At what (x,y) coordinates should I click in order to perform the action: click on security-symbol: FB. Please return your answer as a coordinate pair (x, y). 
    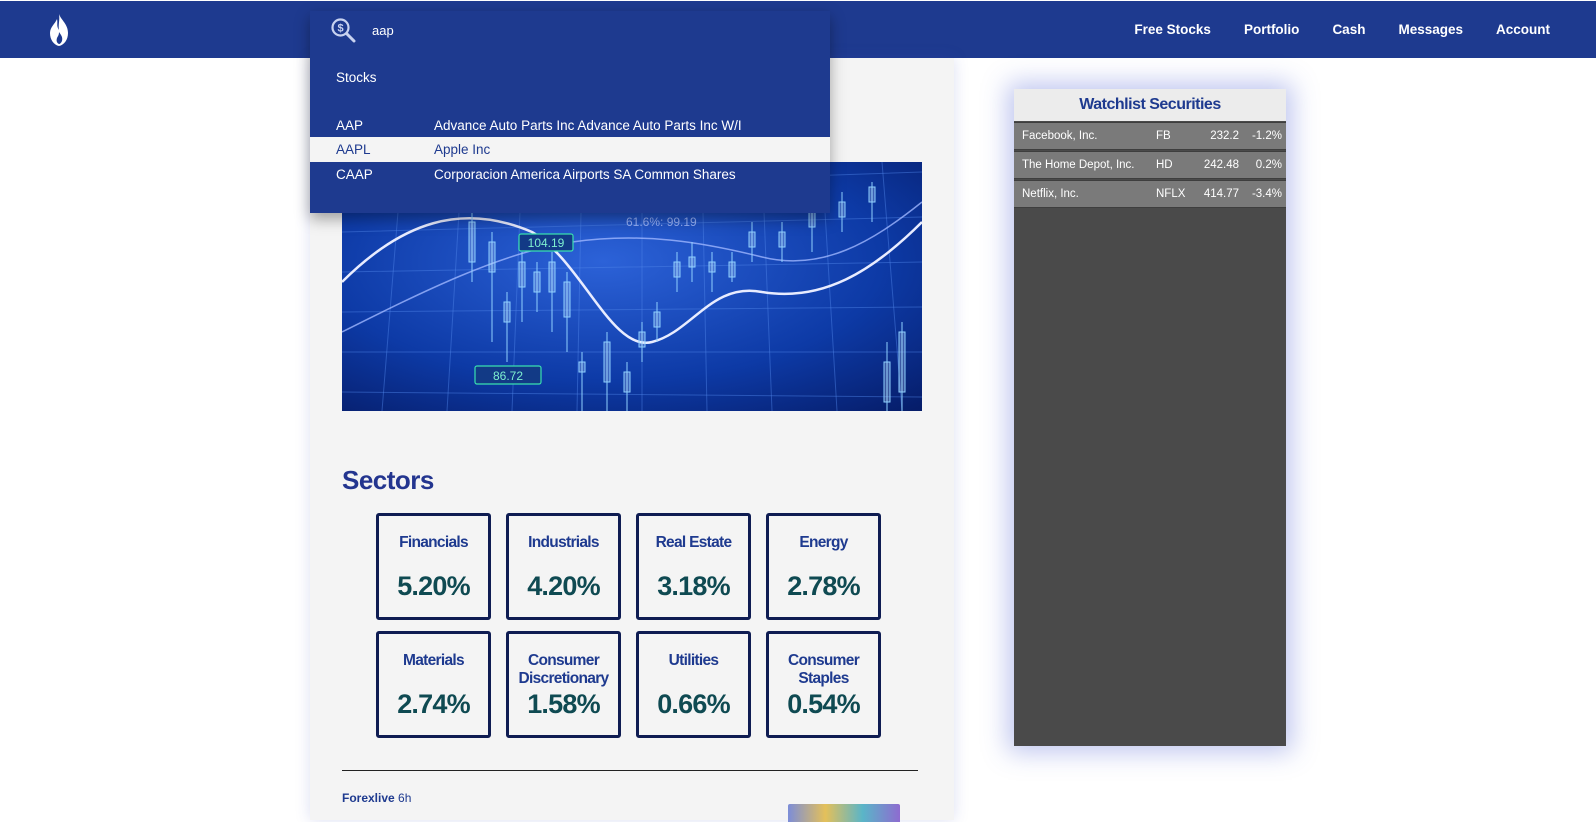
    Looking at the image, I should click on (1163, 136).